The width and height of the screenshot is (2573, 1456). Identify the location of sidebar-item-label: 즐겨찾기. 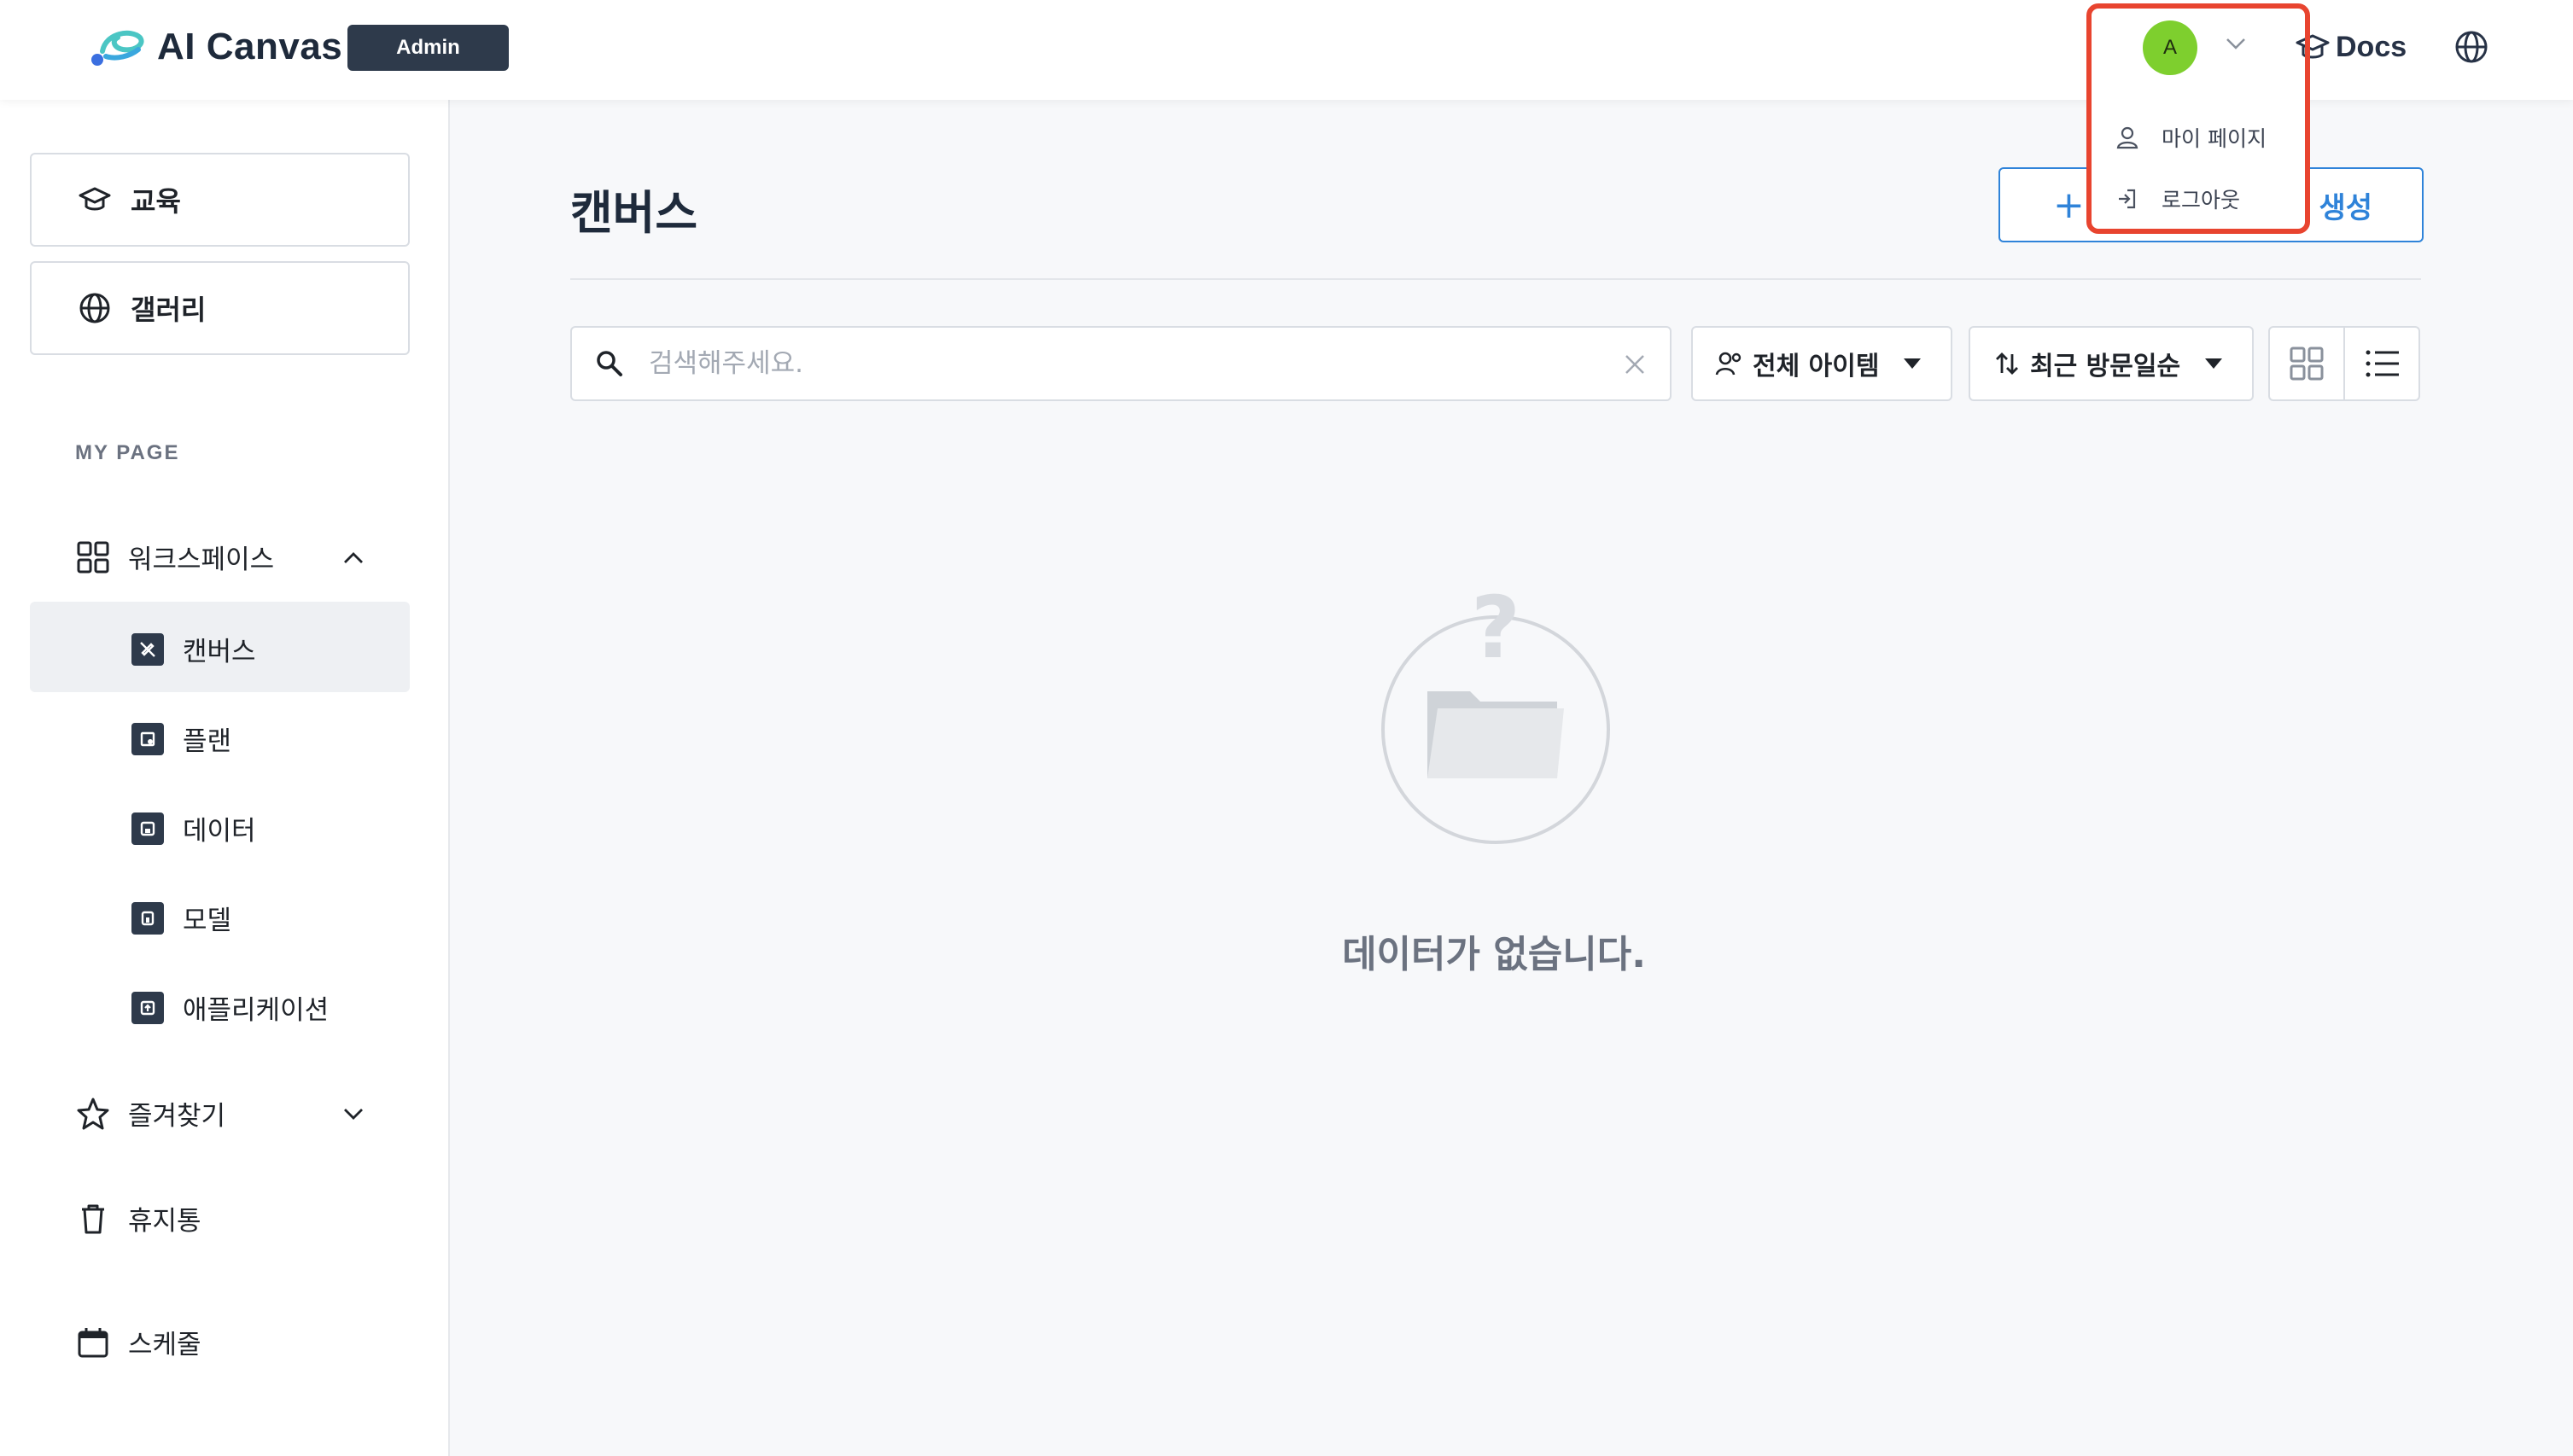
(177, 1117).